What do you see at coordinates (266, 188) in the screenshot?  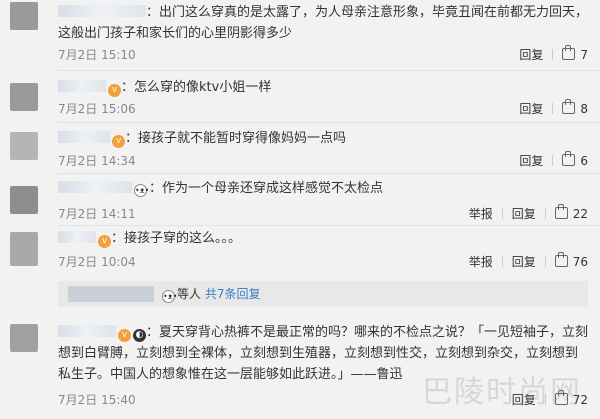 I see `comment-text: ：作为一个母亲还穿成这样感觉不太检点` at bounding box center [266, 188].